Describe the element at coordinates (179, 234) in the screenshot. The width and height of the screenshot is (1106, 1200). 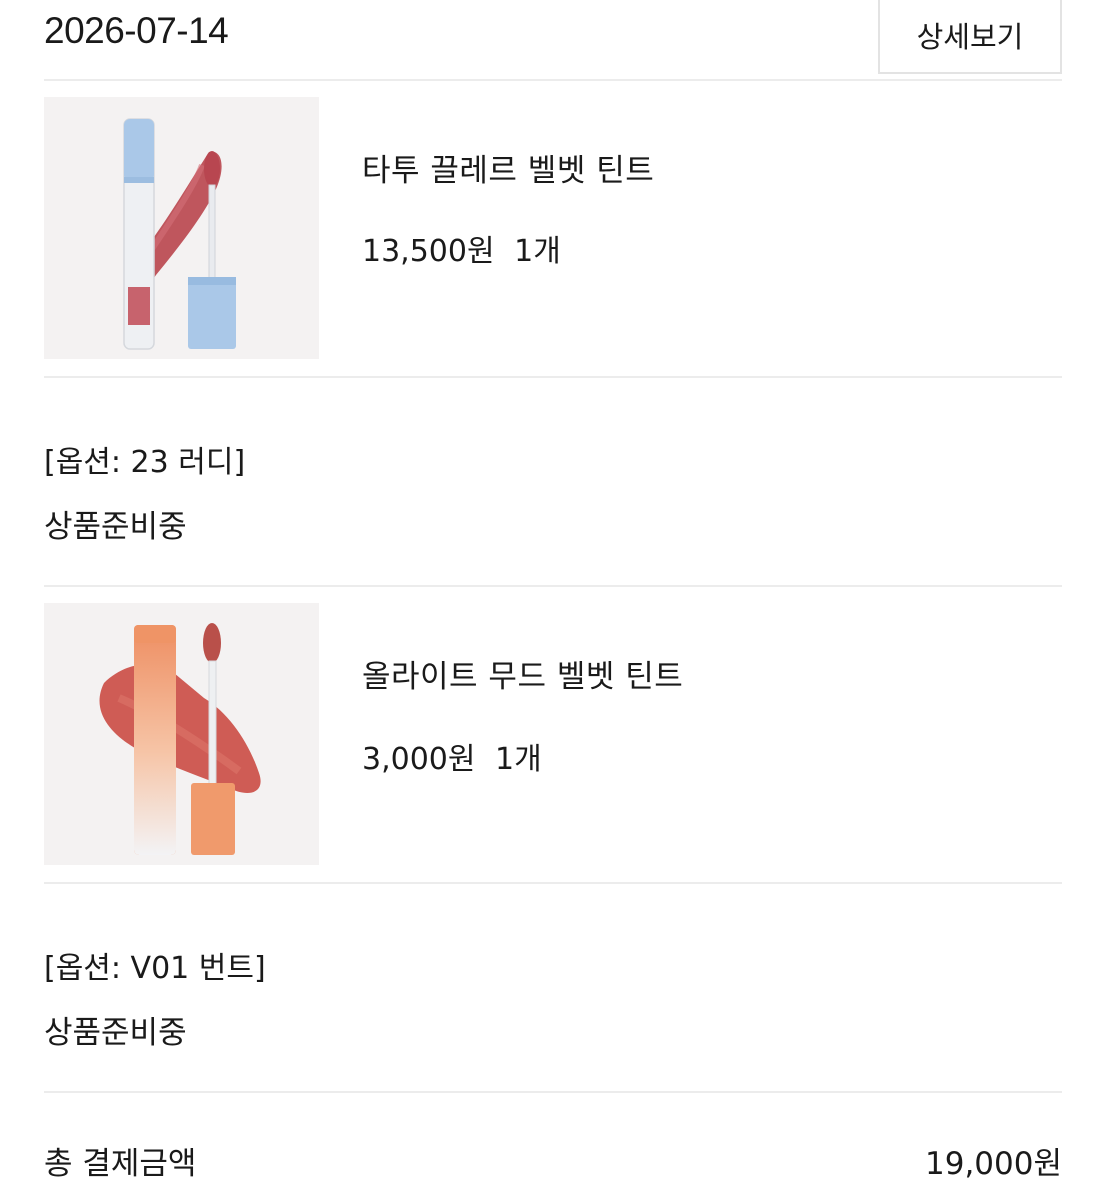
I see `lip-tint-blue-cap-icon` at that location.